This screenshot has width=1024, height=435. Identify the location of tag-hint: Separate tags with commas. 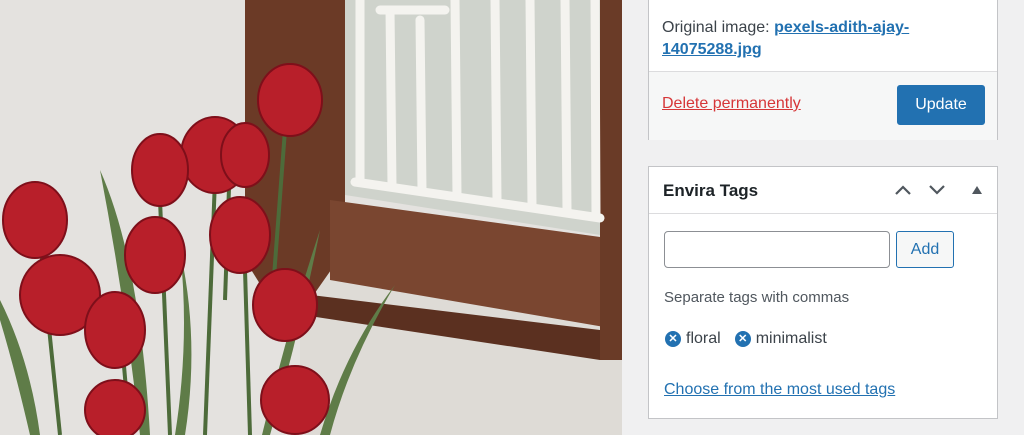
(757, 297).